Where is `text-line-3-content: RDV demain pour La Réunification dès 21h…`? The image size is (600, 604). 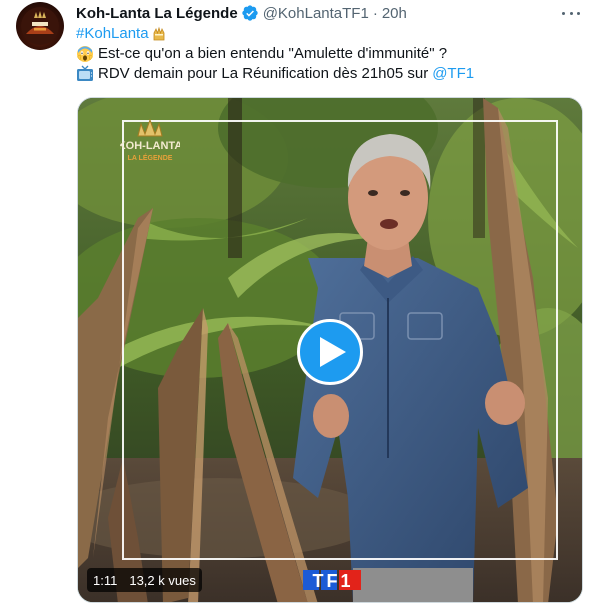
text-line-3-content: RDV demain pour La Réunification dès 21h… is located at coordinates (263, 73).